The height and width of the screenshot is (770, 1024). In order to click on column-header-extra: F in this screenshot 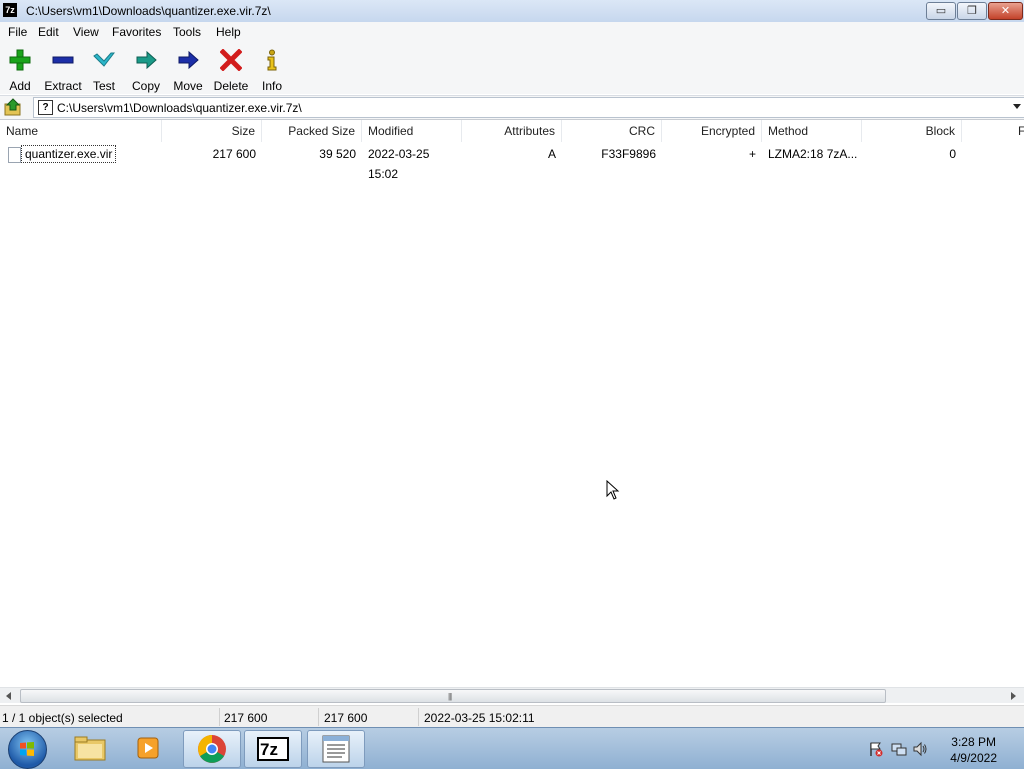, I will do `click(1018, 131)`.